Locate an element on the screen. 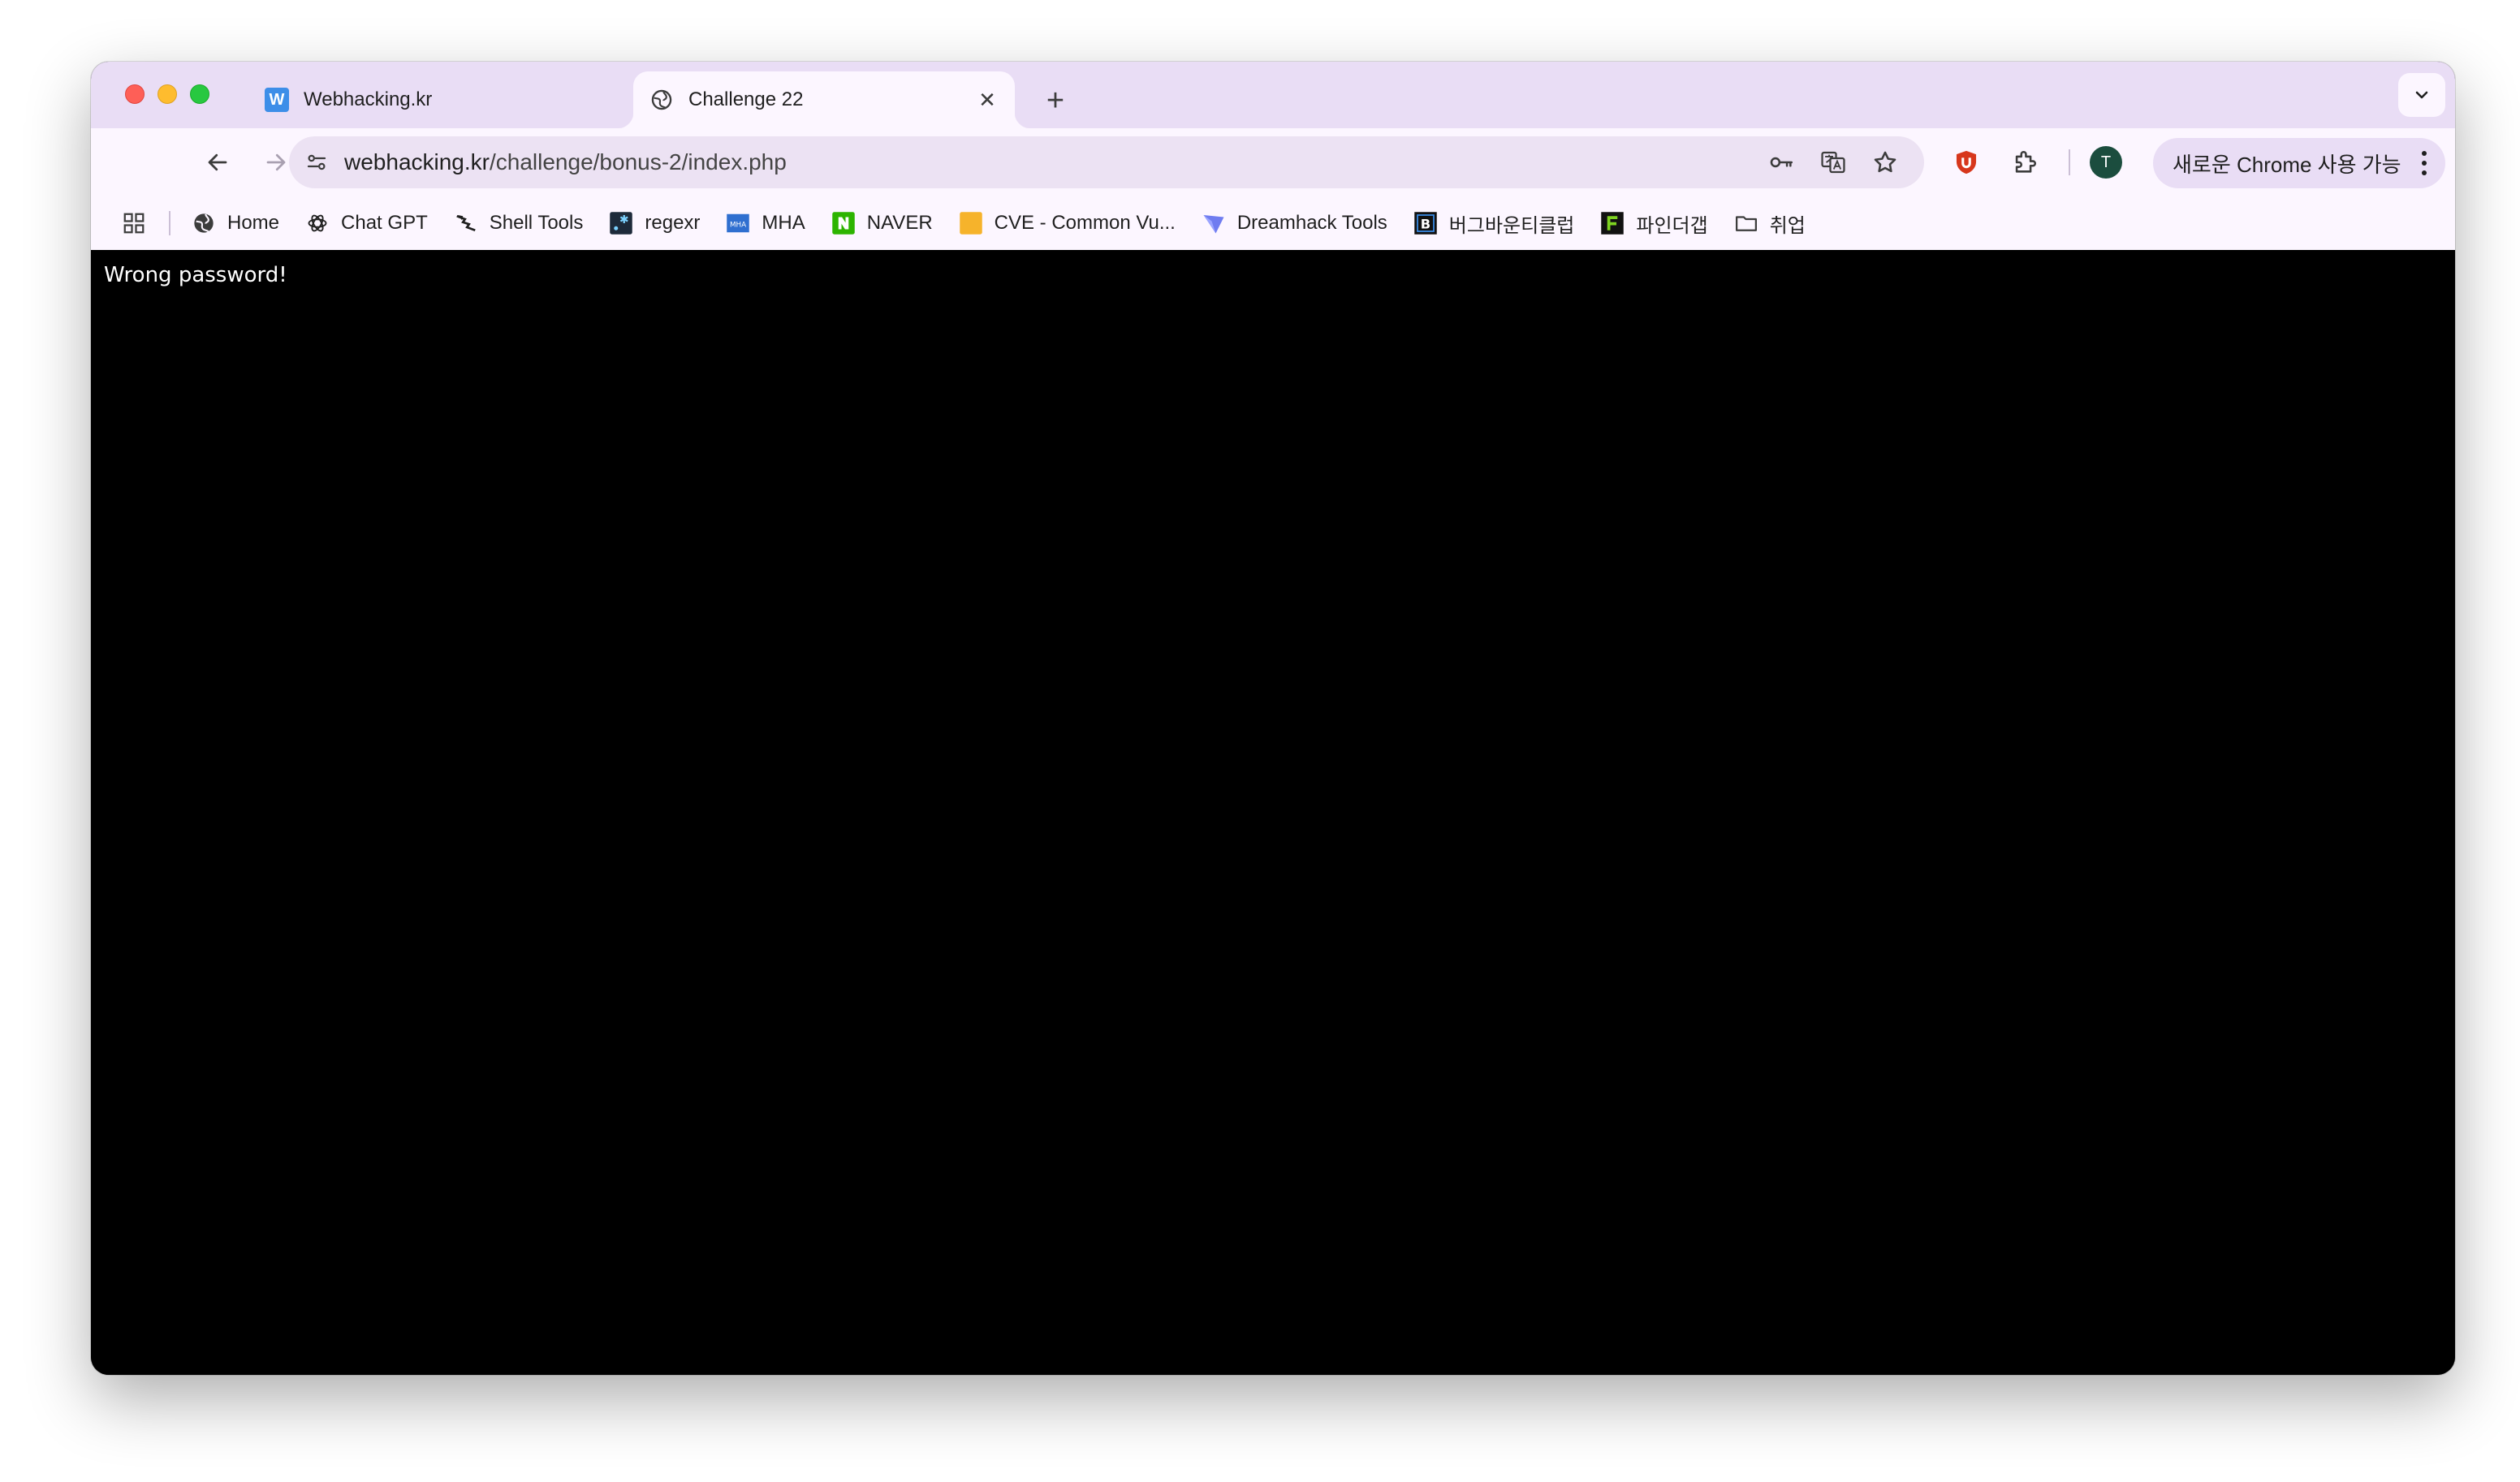  minimize-window-button is located at coordinates (167, 94).